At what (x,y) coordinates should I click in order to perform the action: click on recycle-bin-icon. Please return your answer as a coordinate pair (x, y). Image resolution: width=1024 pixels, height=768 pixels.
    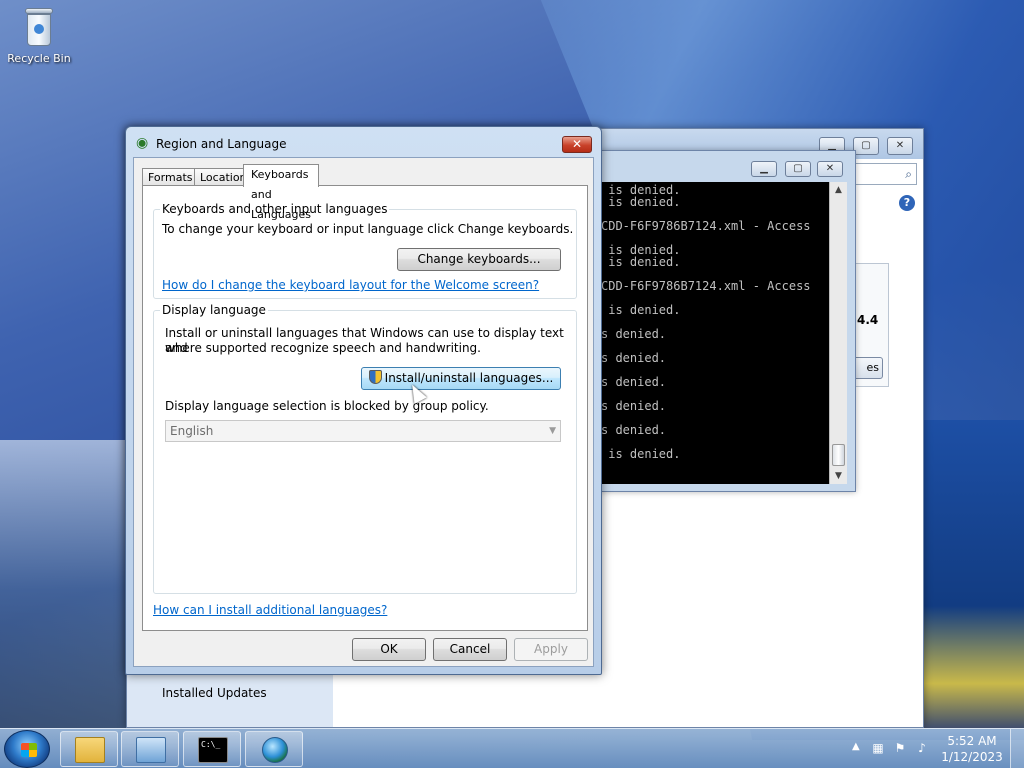
    Looking at the image, I should click on (39, 27).